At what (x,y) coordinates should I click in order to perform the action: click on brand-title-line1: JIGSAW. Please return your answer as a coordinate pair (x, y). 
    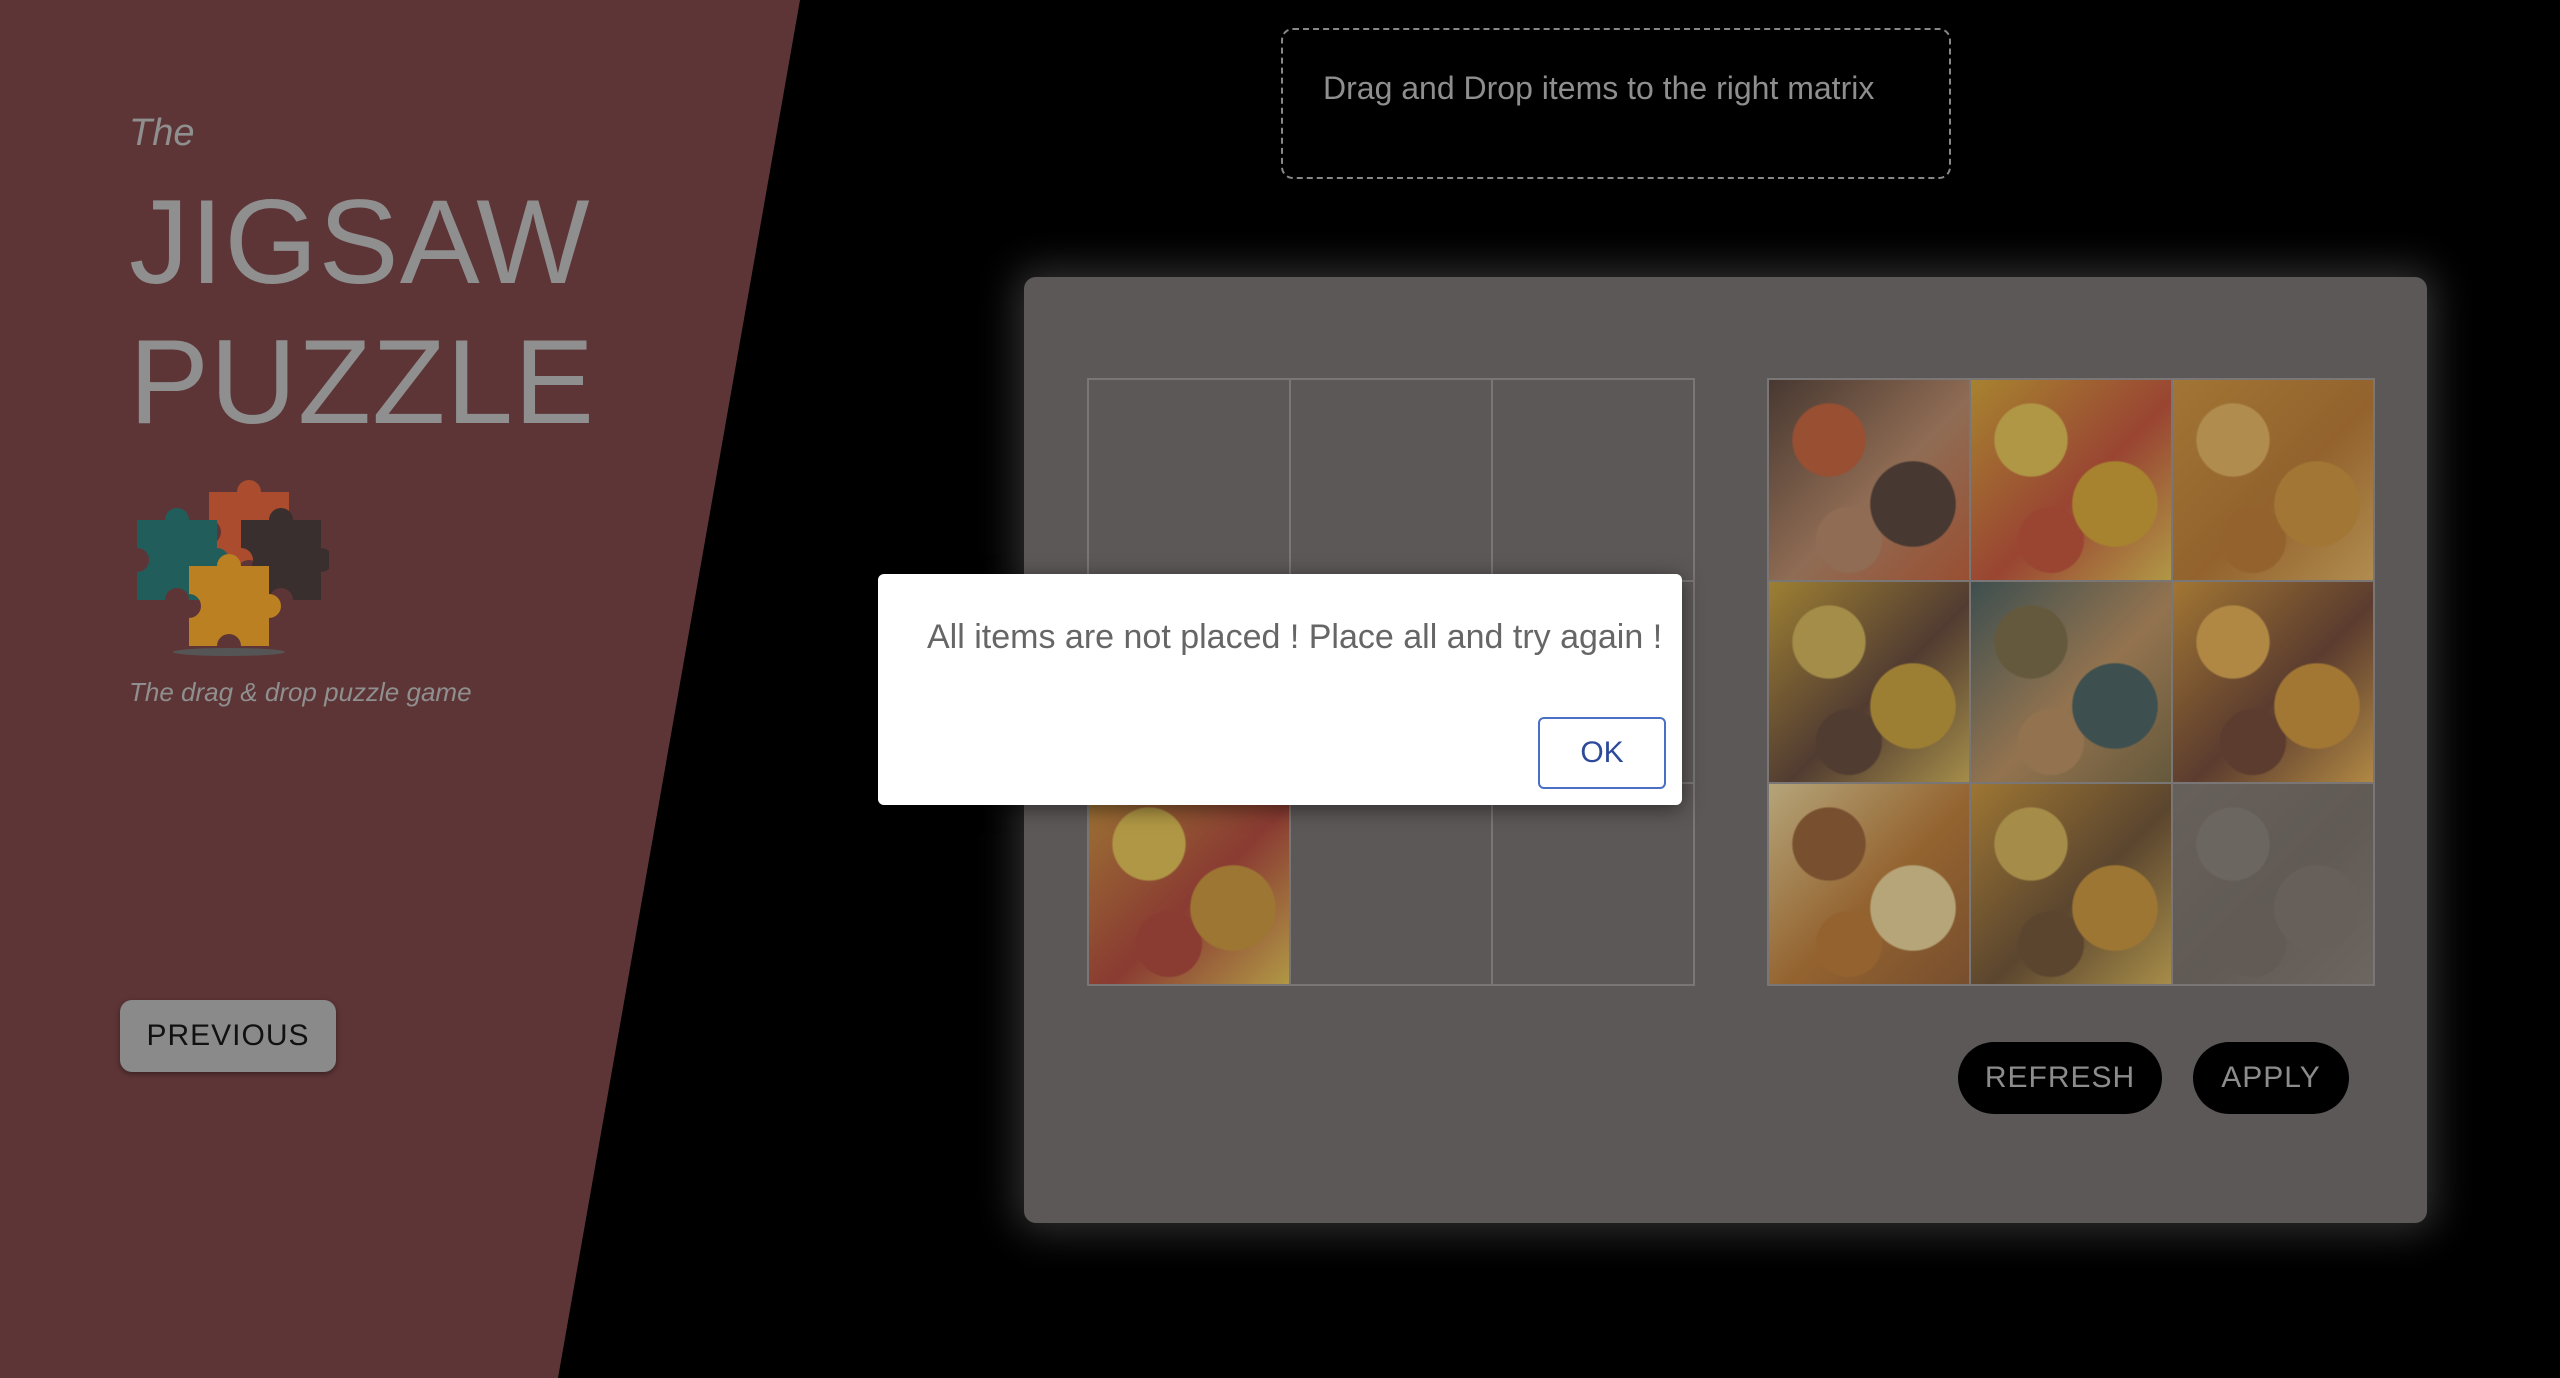
    Looking at the image, I should click on (360, 242).